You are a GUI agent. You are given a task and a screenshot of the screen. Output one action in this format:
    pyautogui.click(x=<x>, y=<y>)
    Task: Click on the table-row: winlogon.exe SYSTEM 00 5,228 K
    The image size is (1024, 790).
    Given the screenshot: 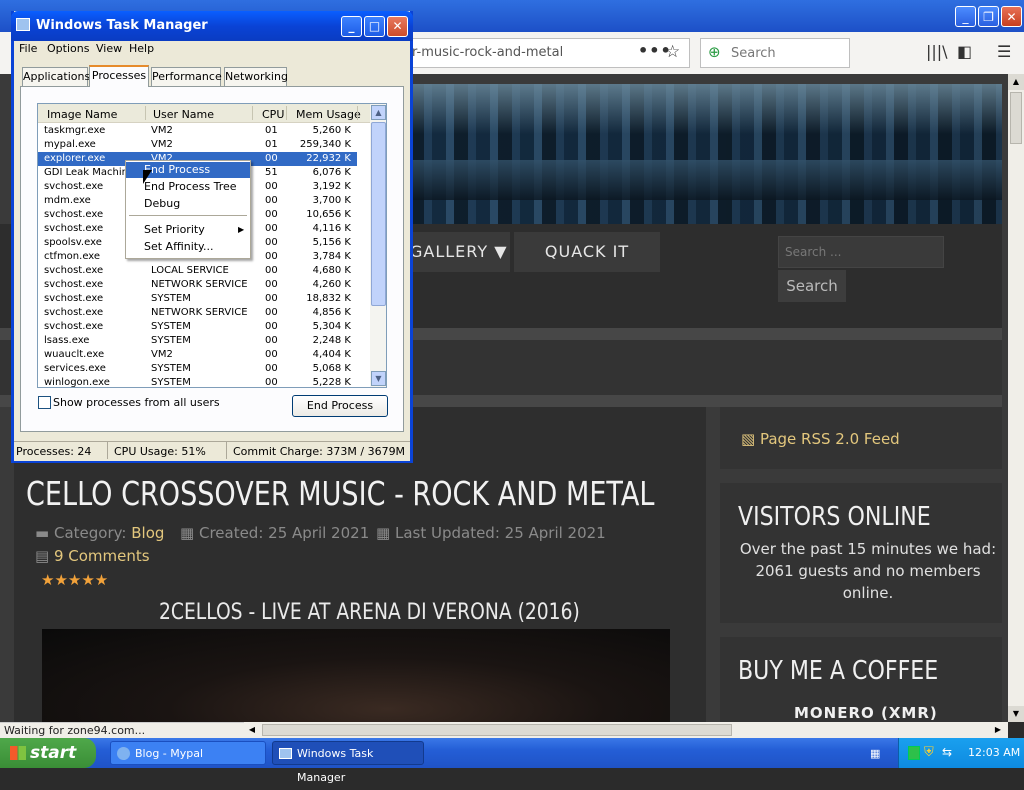 What is the action you would take?
    pyautogui.click(x=197, y=383)
    